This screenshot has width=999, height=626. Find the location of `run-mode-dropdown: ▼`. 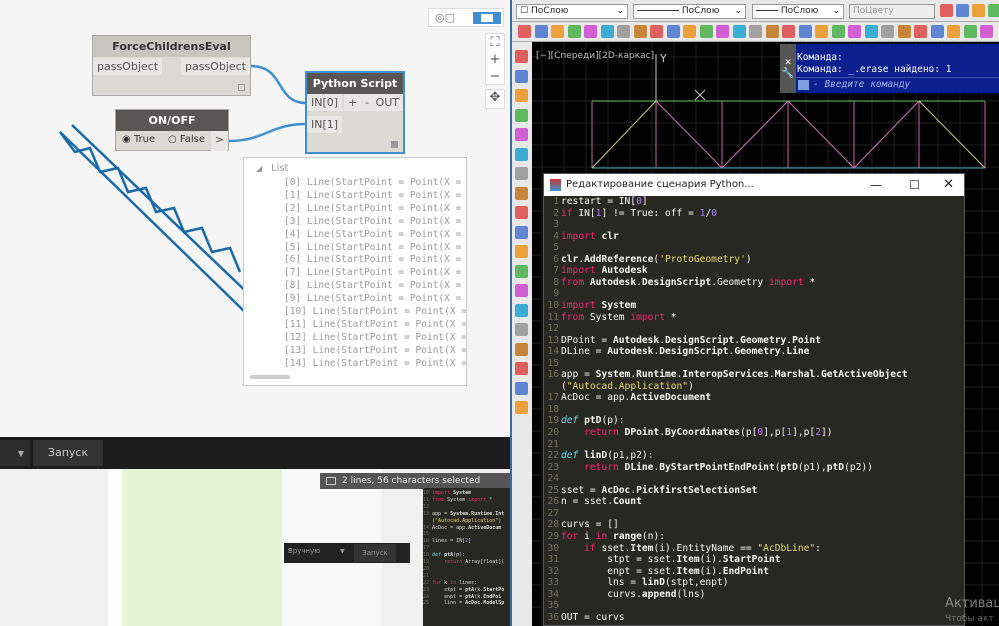

run-mode-dropdown: ▼ is located at coordinates (15, 453).